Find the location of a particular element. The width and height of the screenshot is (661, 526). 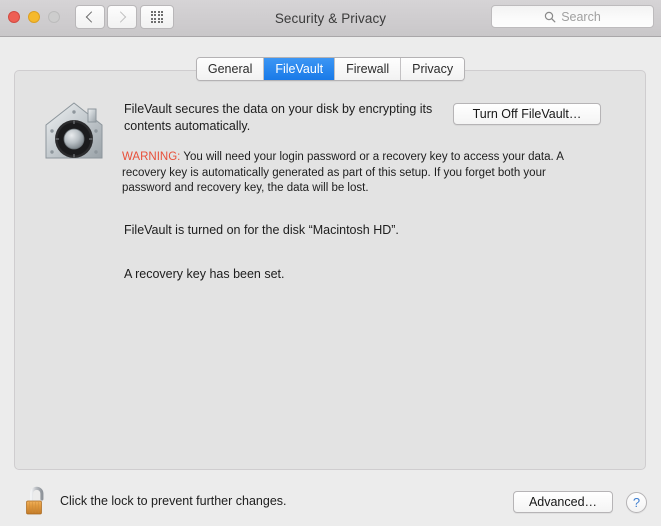

search-input: Search is located at coordinates (581, 17).